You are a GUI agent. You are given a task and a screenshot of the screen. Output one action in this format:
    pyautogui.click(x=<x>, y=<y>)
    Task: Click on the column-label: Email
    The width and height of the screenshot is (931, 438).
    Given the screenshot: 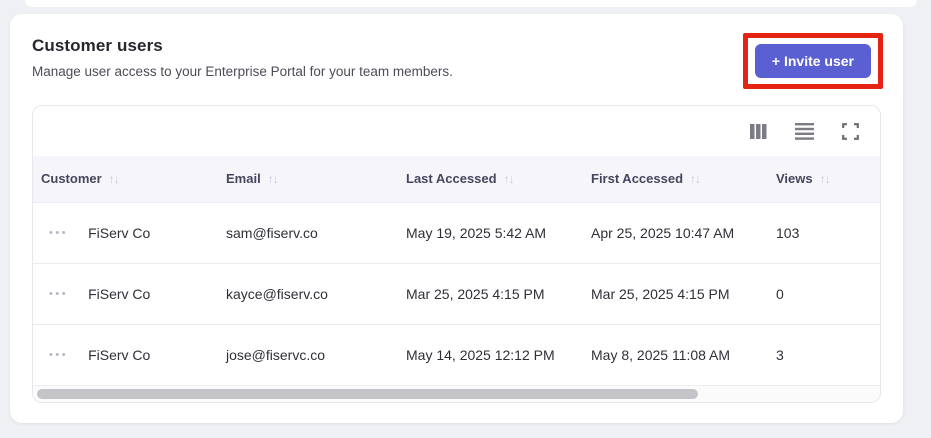 What is the action you would take?
    pyautogui.click(x=243, y=179)
    